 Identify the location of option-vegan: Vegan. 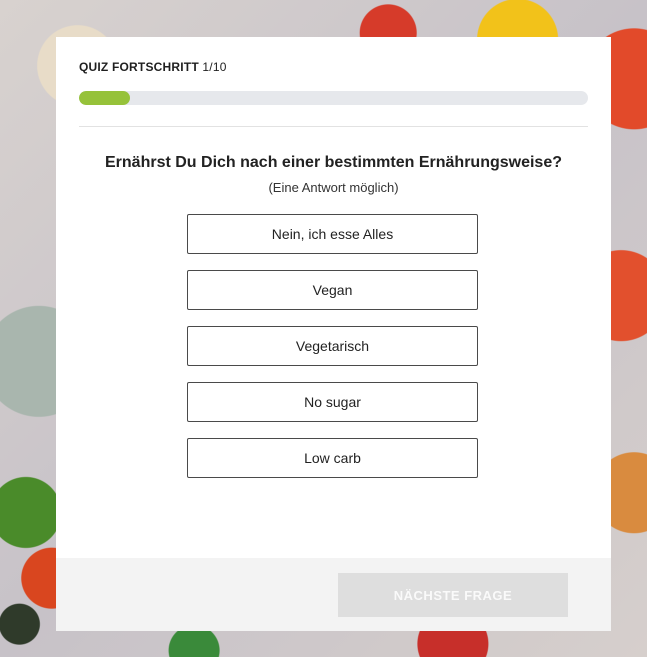
(332, 290).